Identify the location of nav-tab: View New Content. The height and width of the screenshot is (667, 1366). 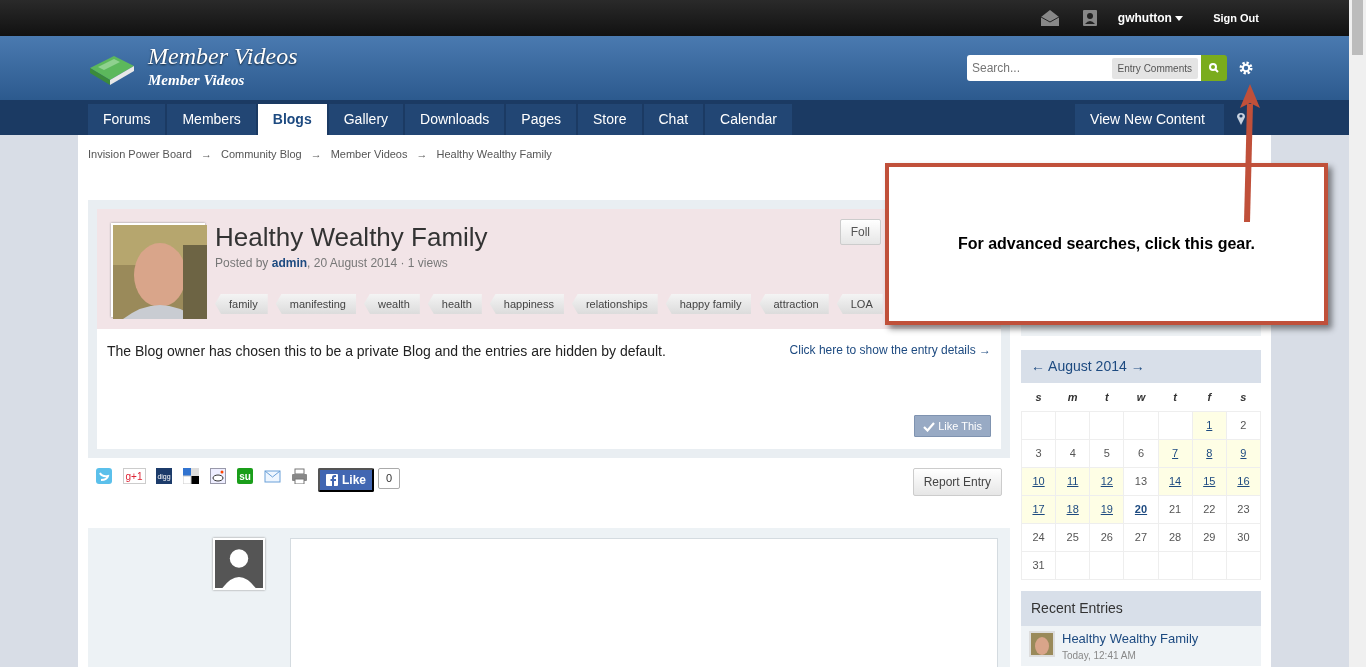
(1149, 119).